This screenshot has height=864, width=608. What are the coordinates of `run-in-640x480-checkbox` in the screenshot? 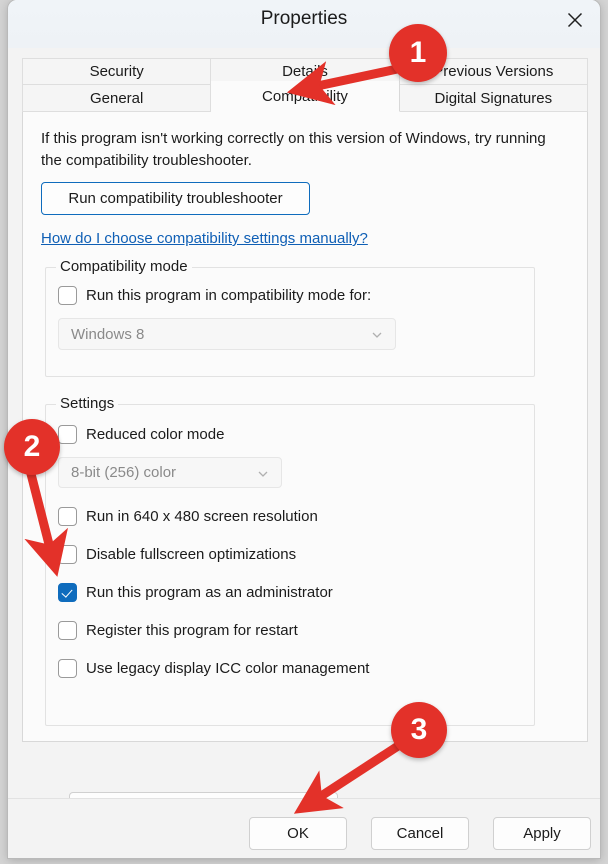 It's located at (67, 516).